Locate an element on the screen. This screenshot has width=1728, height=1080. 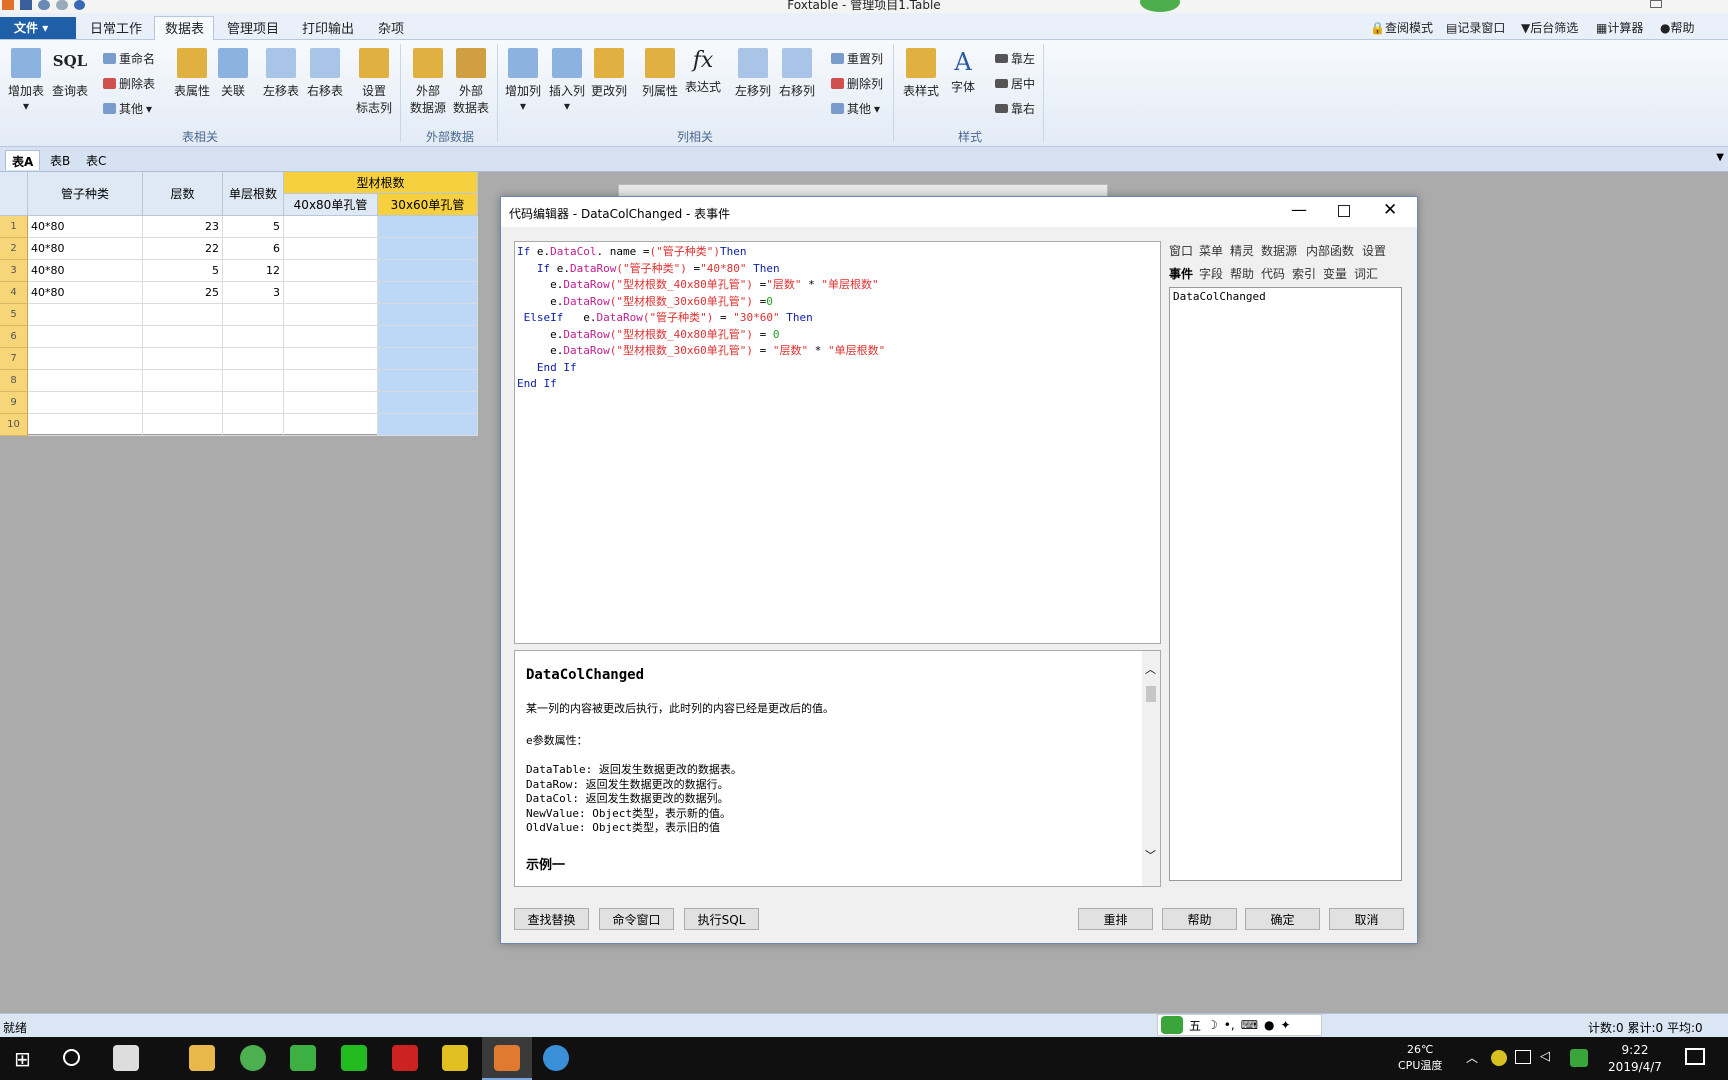
notification-icon is located at coordinates (1695, 1056).